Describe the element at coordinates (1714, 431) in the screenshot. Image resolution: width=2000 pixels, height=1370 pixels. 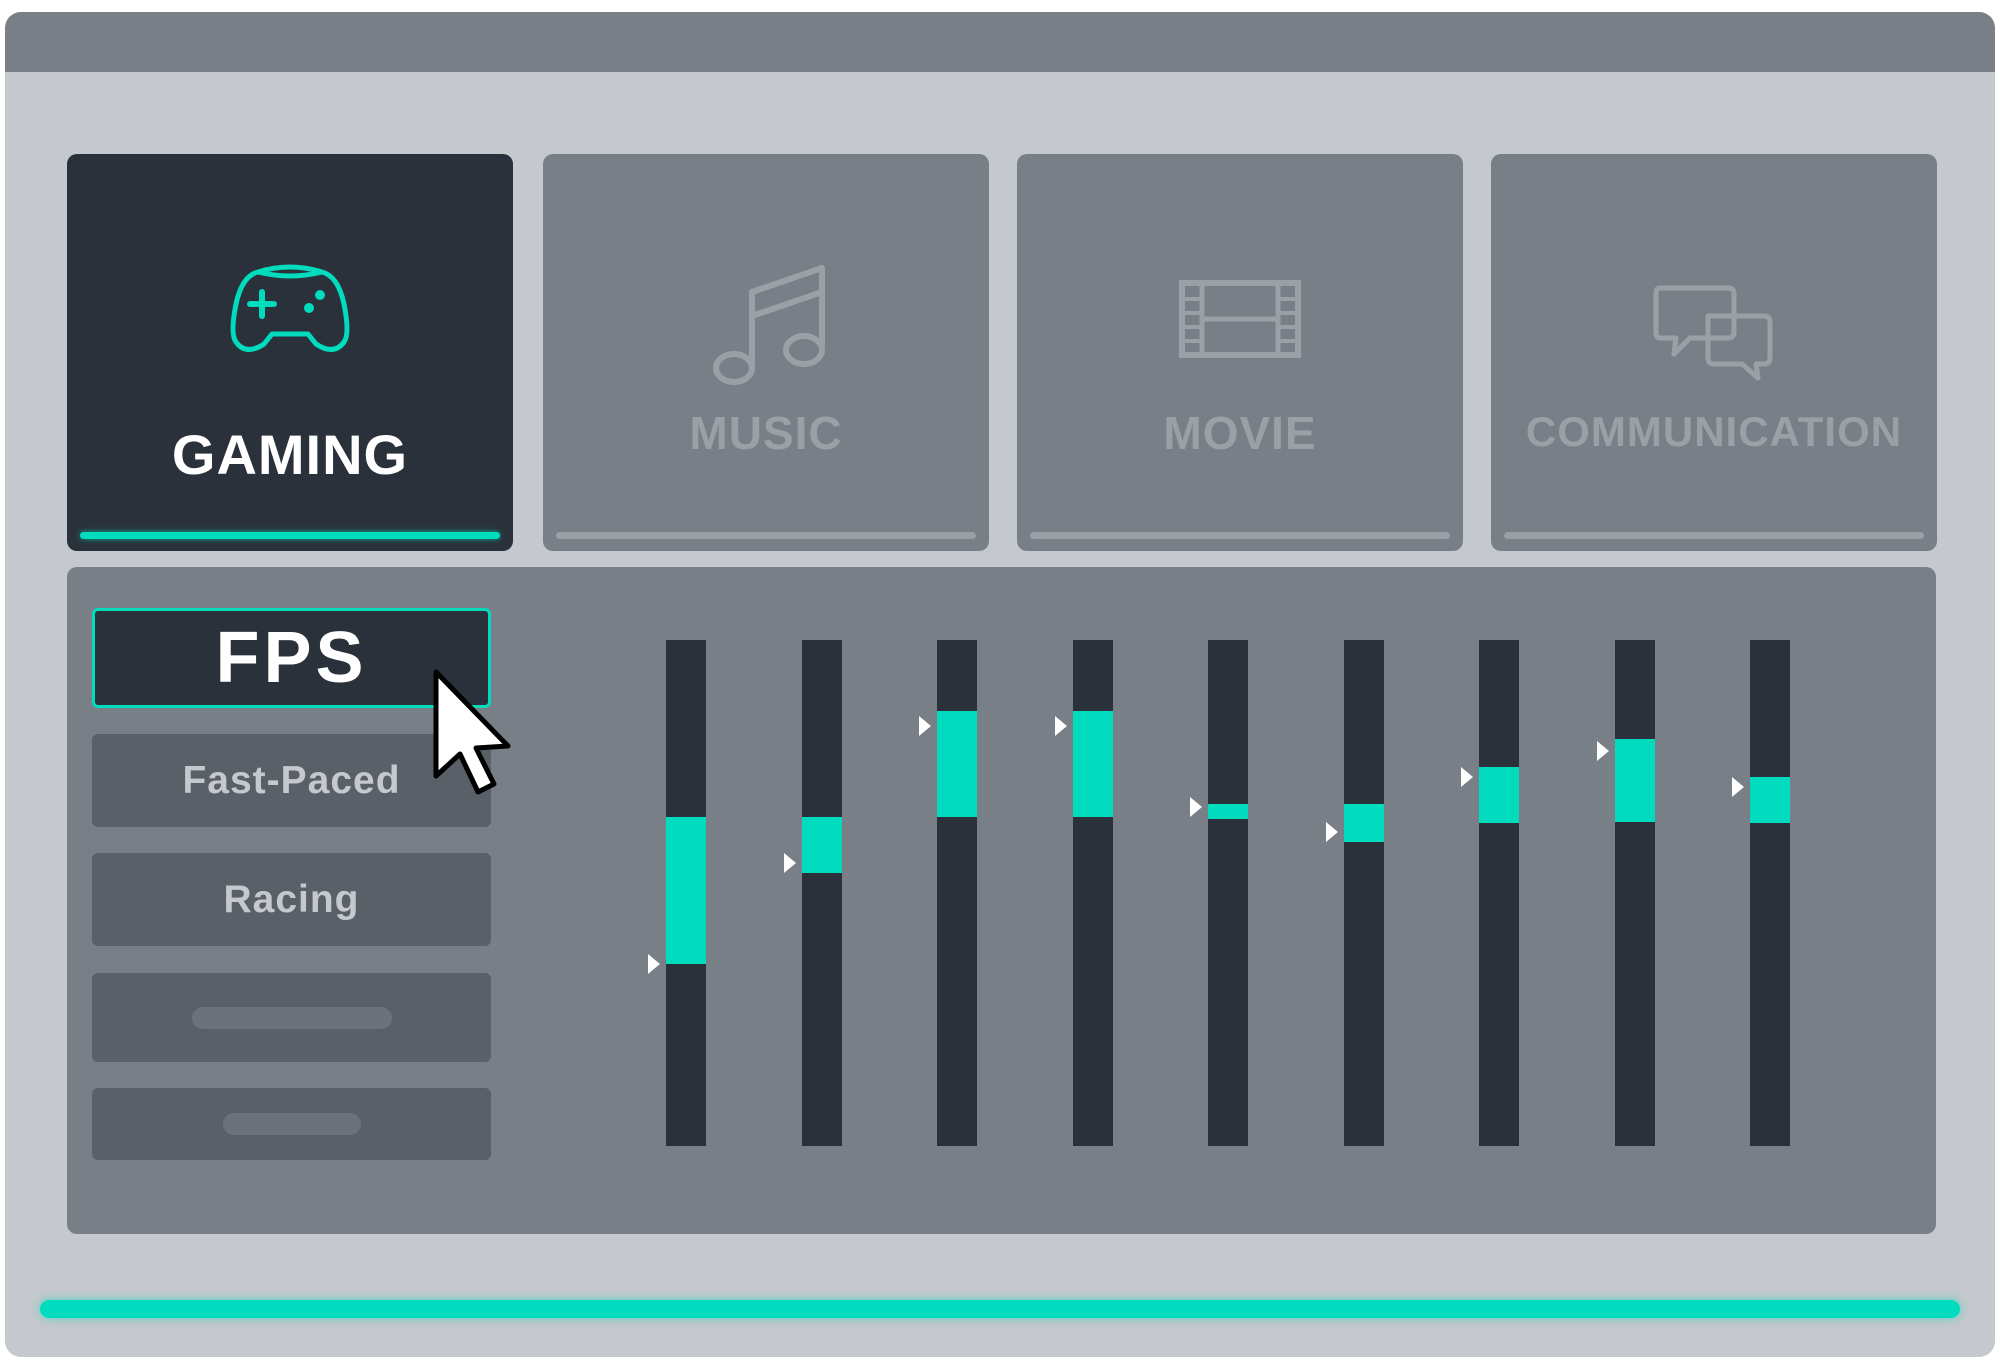
I see `tab-communication-label: COMMUNICATION` at that location.